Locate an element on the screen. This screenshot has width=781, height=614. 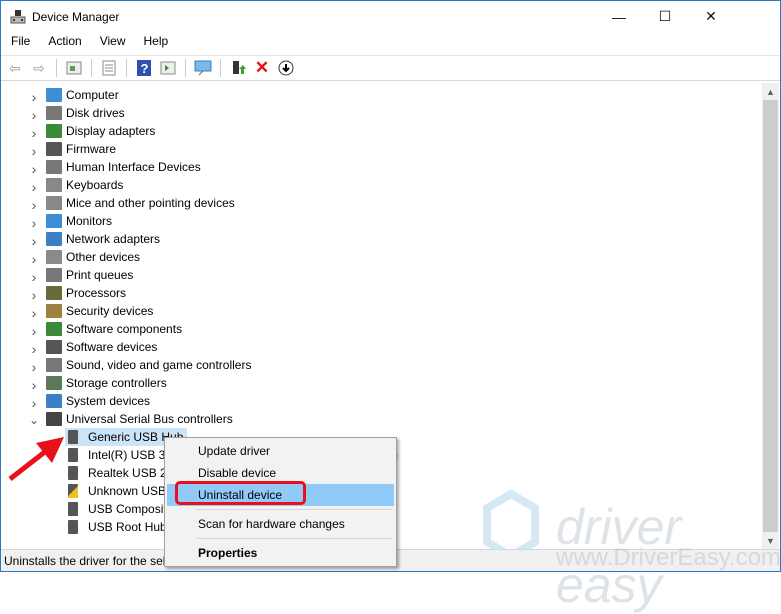
menu-item-update-driver: Update driver is located at coordinates (280, 451).